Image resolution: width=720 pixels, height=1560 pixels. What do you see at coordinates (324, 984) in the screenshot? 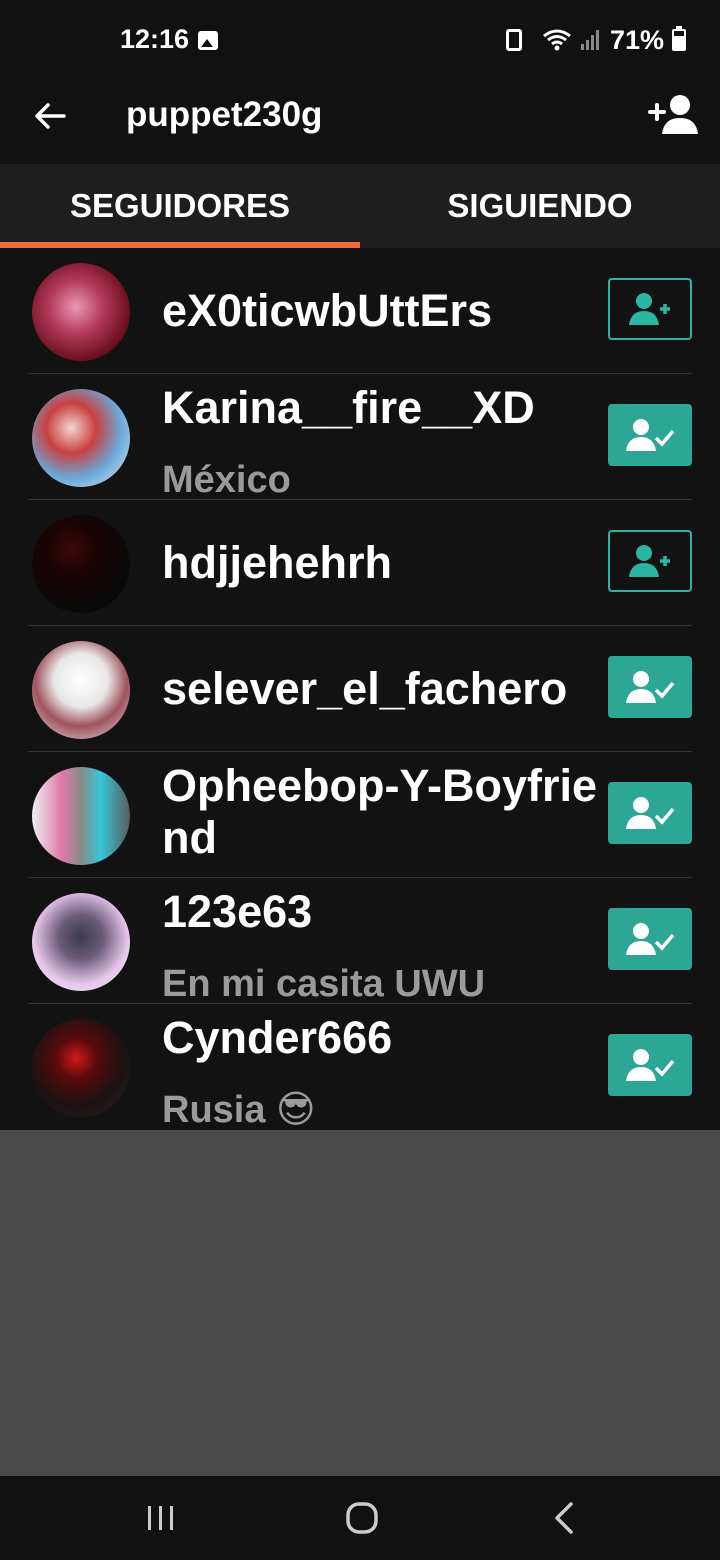
I see `user-location: En mi casita UWU` at bounding box center [324, 984].